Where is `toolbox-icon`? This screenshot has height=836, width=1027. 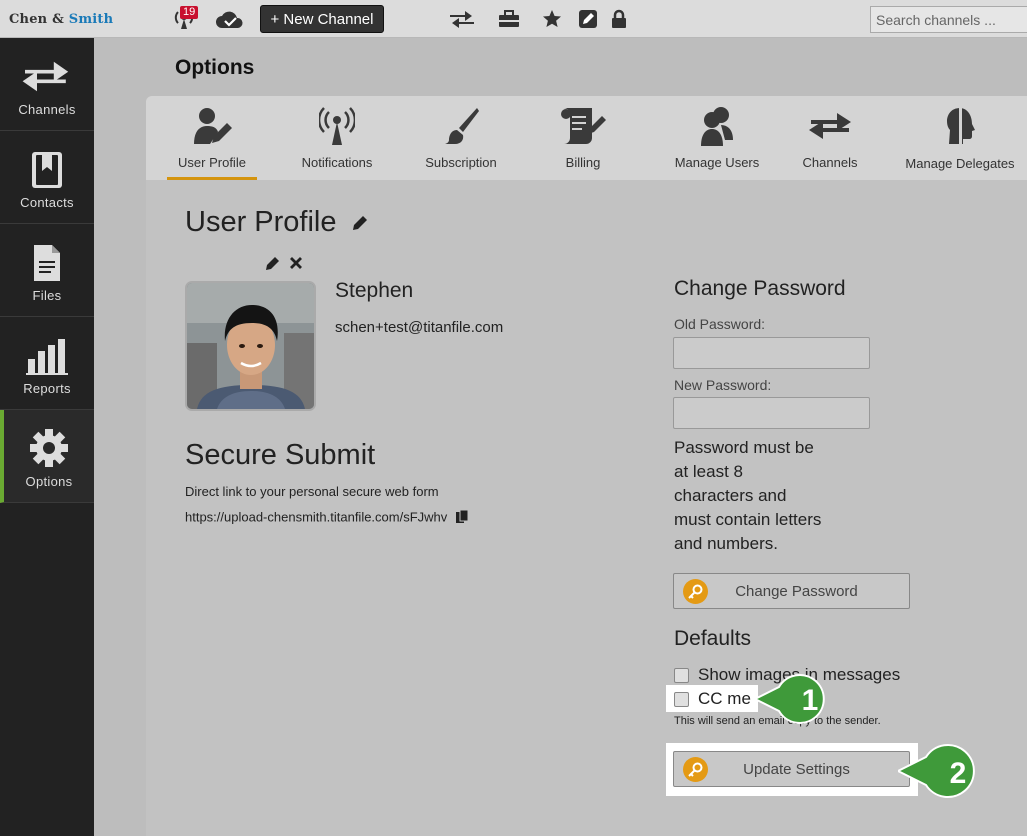 toolbox-icon is located at coordinates (509, 19).